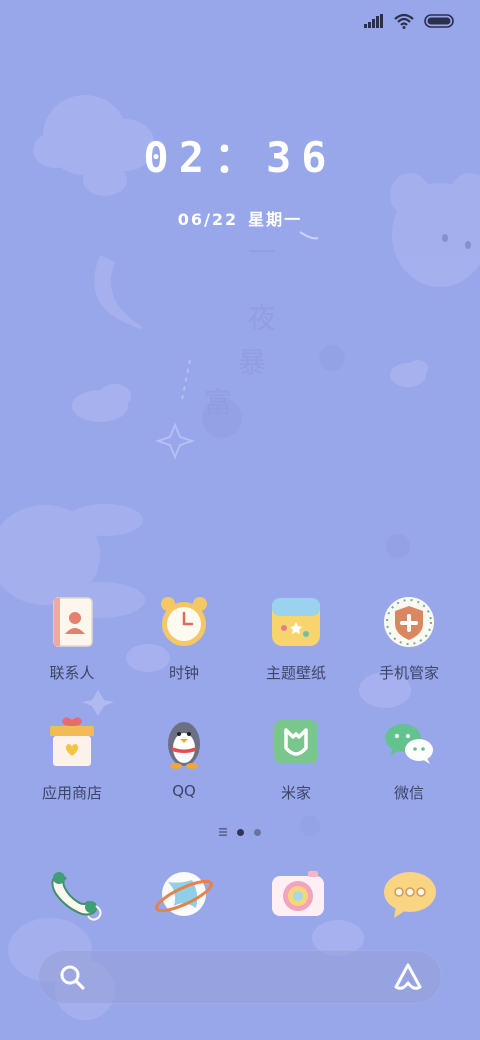  What do you see at coordinates (184, 745) in the screenshot?
I see `qq-penguin-icon` at bounding box center [184, 745].